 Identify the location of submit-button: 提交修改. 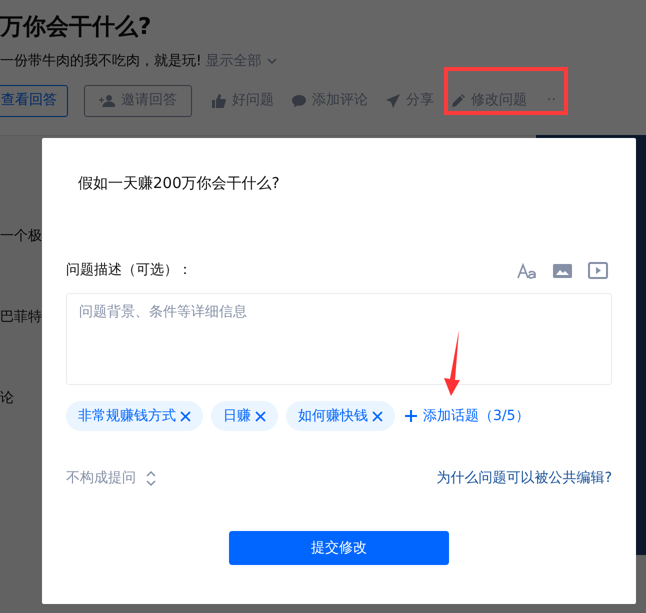
(339, 548).